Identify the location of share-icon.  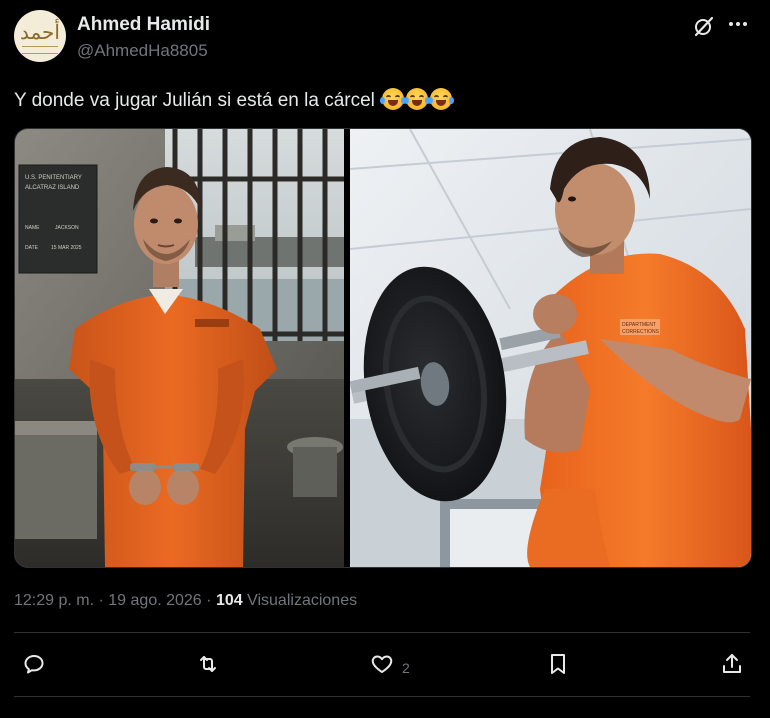
(732, 663).